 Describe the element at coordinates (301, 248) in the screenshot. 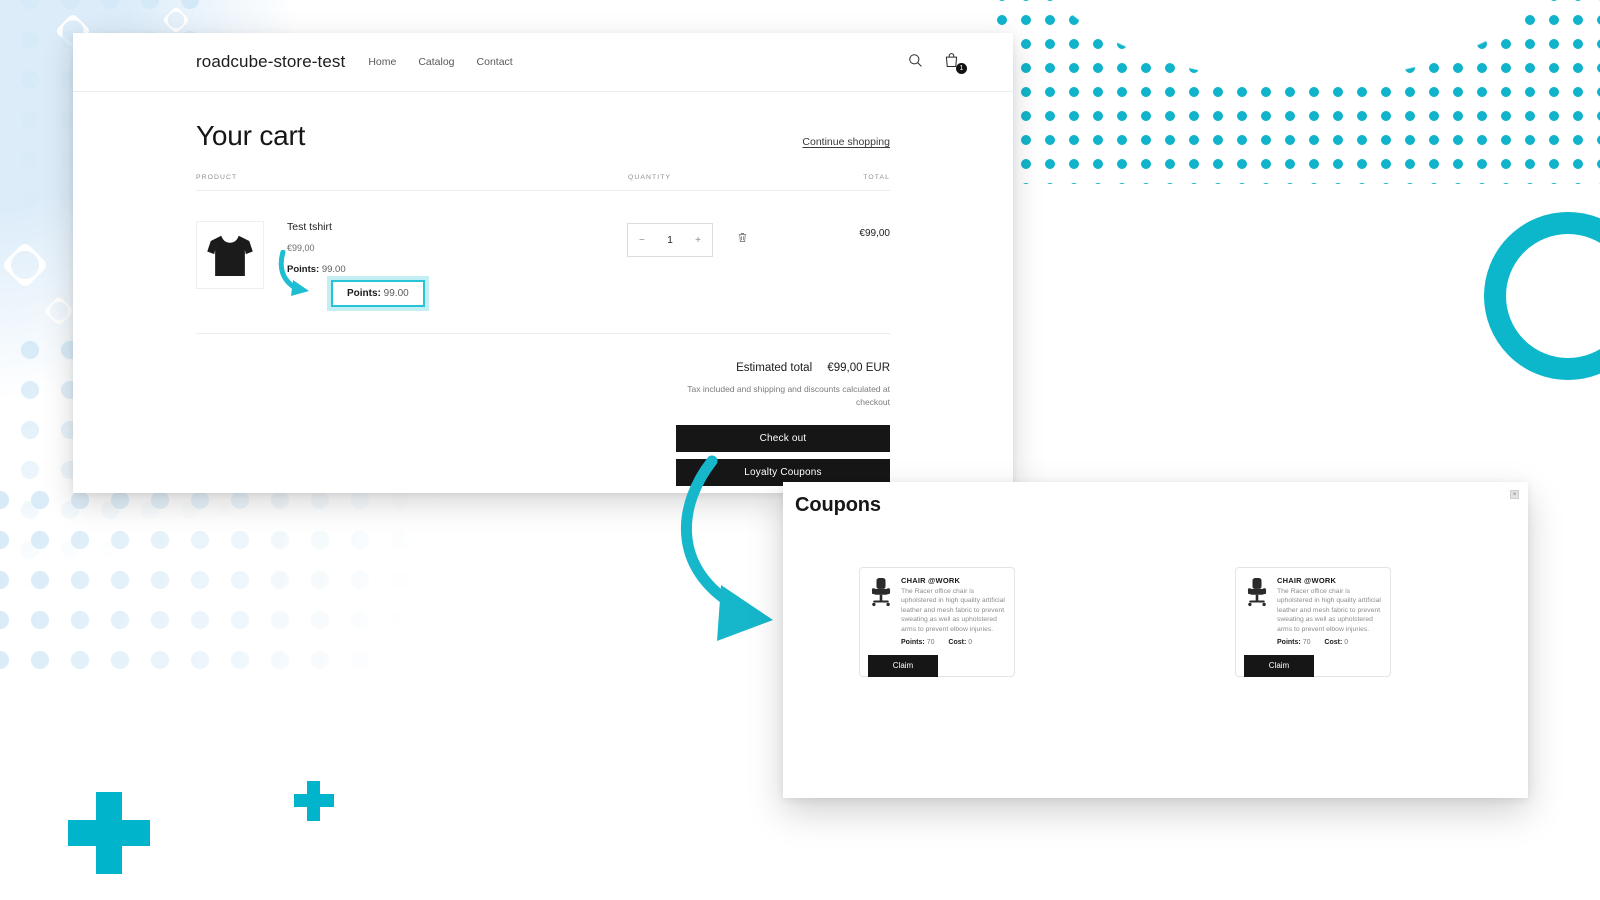

I see `cart-item-price: €99,00` at that location.